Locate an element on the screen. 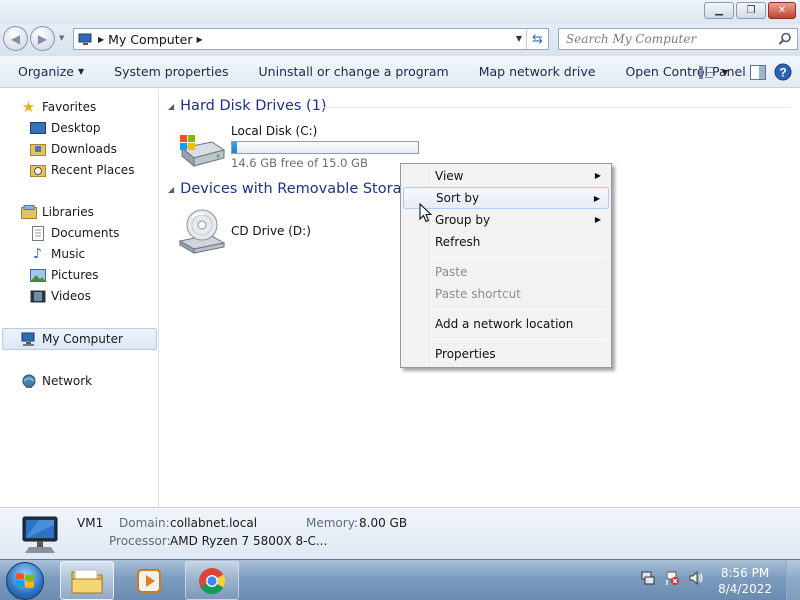 The height and width of the screenshot is (600, 800). nav-network: Network is located at coordinates (56, 381).